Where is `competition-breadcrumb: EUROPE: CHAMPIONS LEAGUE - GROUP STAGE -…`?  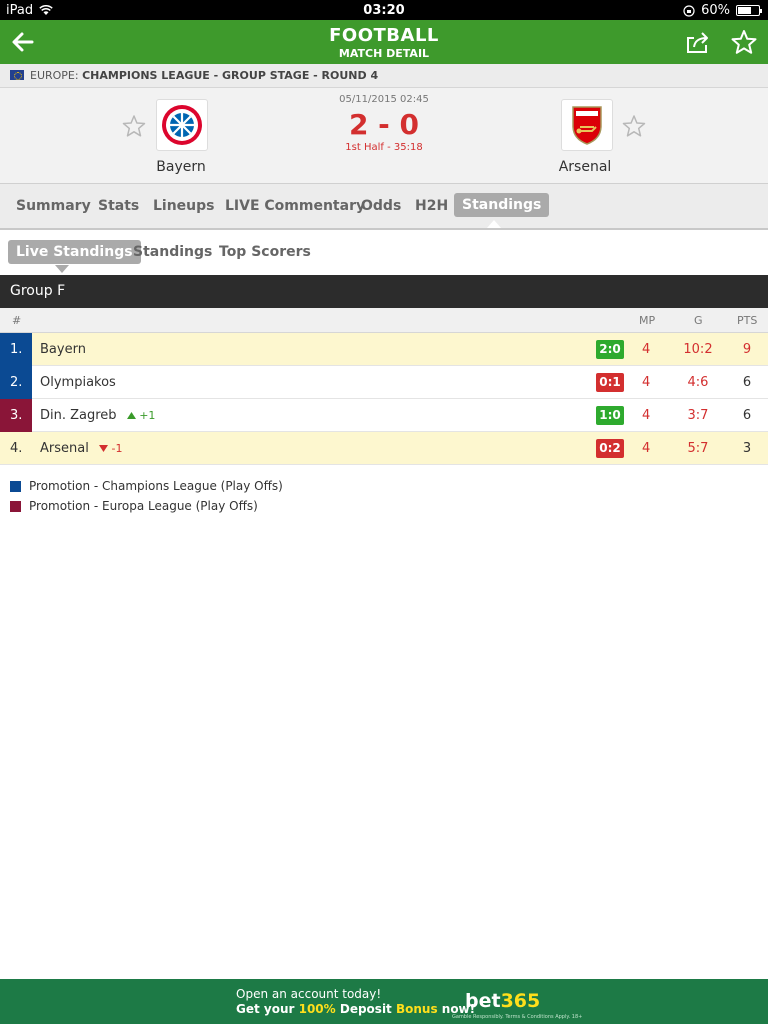 competition-breadcrumb: EUROPE: CHAMPIONS LEAGUE - GROUP STAGE -… is located at coordinates (384, 76).